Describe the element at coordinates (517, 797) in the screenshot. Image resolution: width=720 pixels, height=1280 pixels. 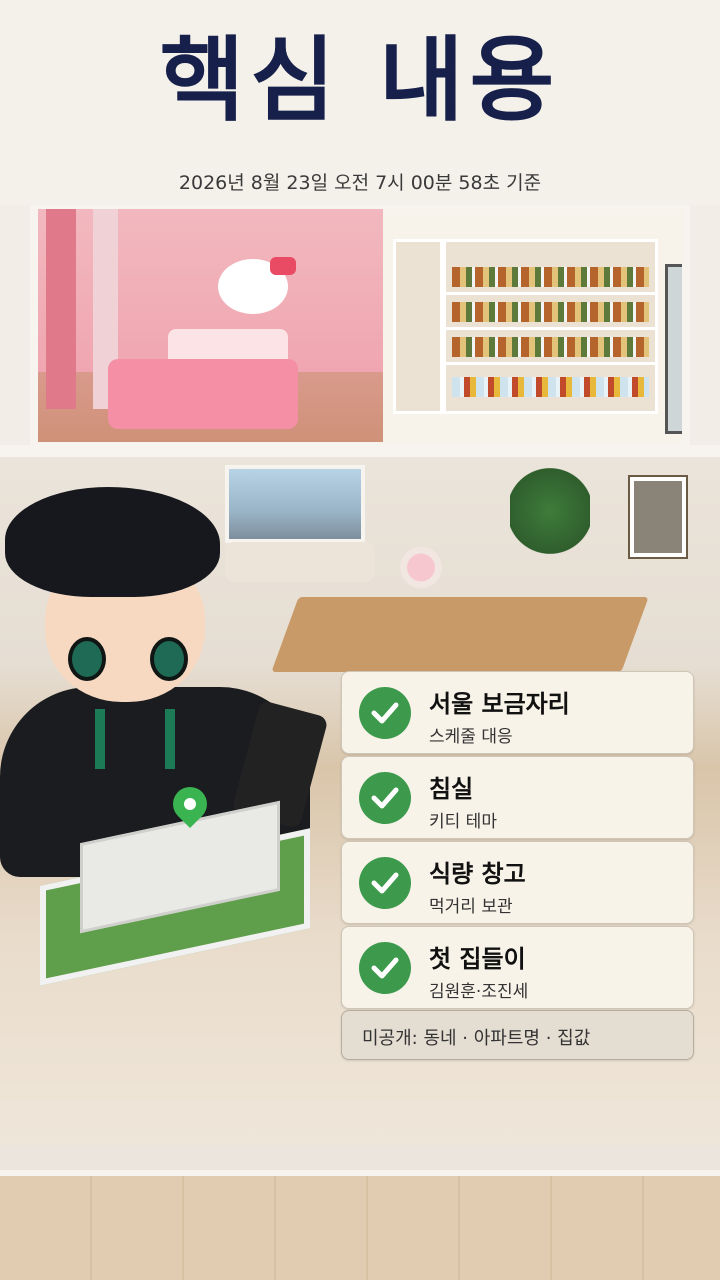
I see `checklist-item: 침실 키티 테마` at that location.